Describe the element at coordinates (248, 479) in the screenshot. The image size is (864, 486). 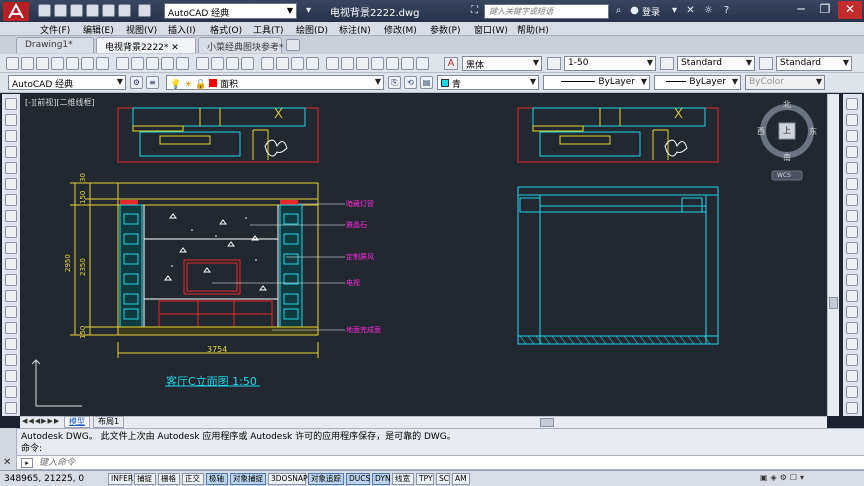
I see `status-toggle-对象捕捉: 对象捕捉` at that location.